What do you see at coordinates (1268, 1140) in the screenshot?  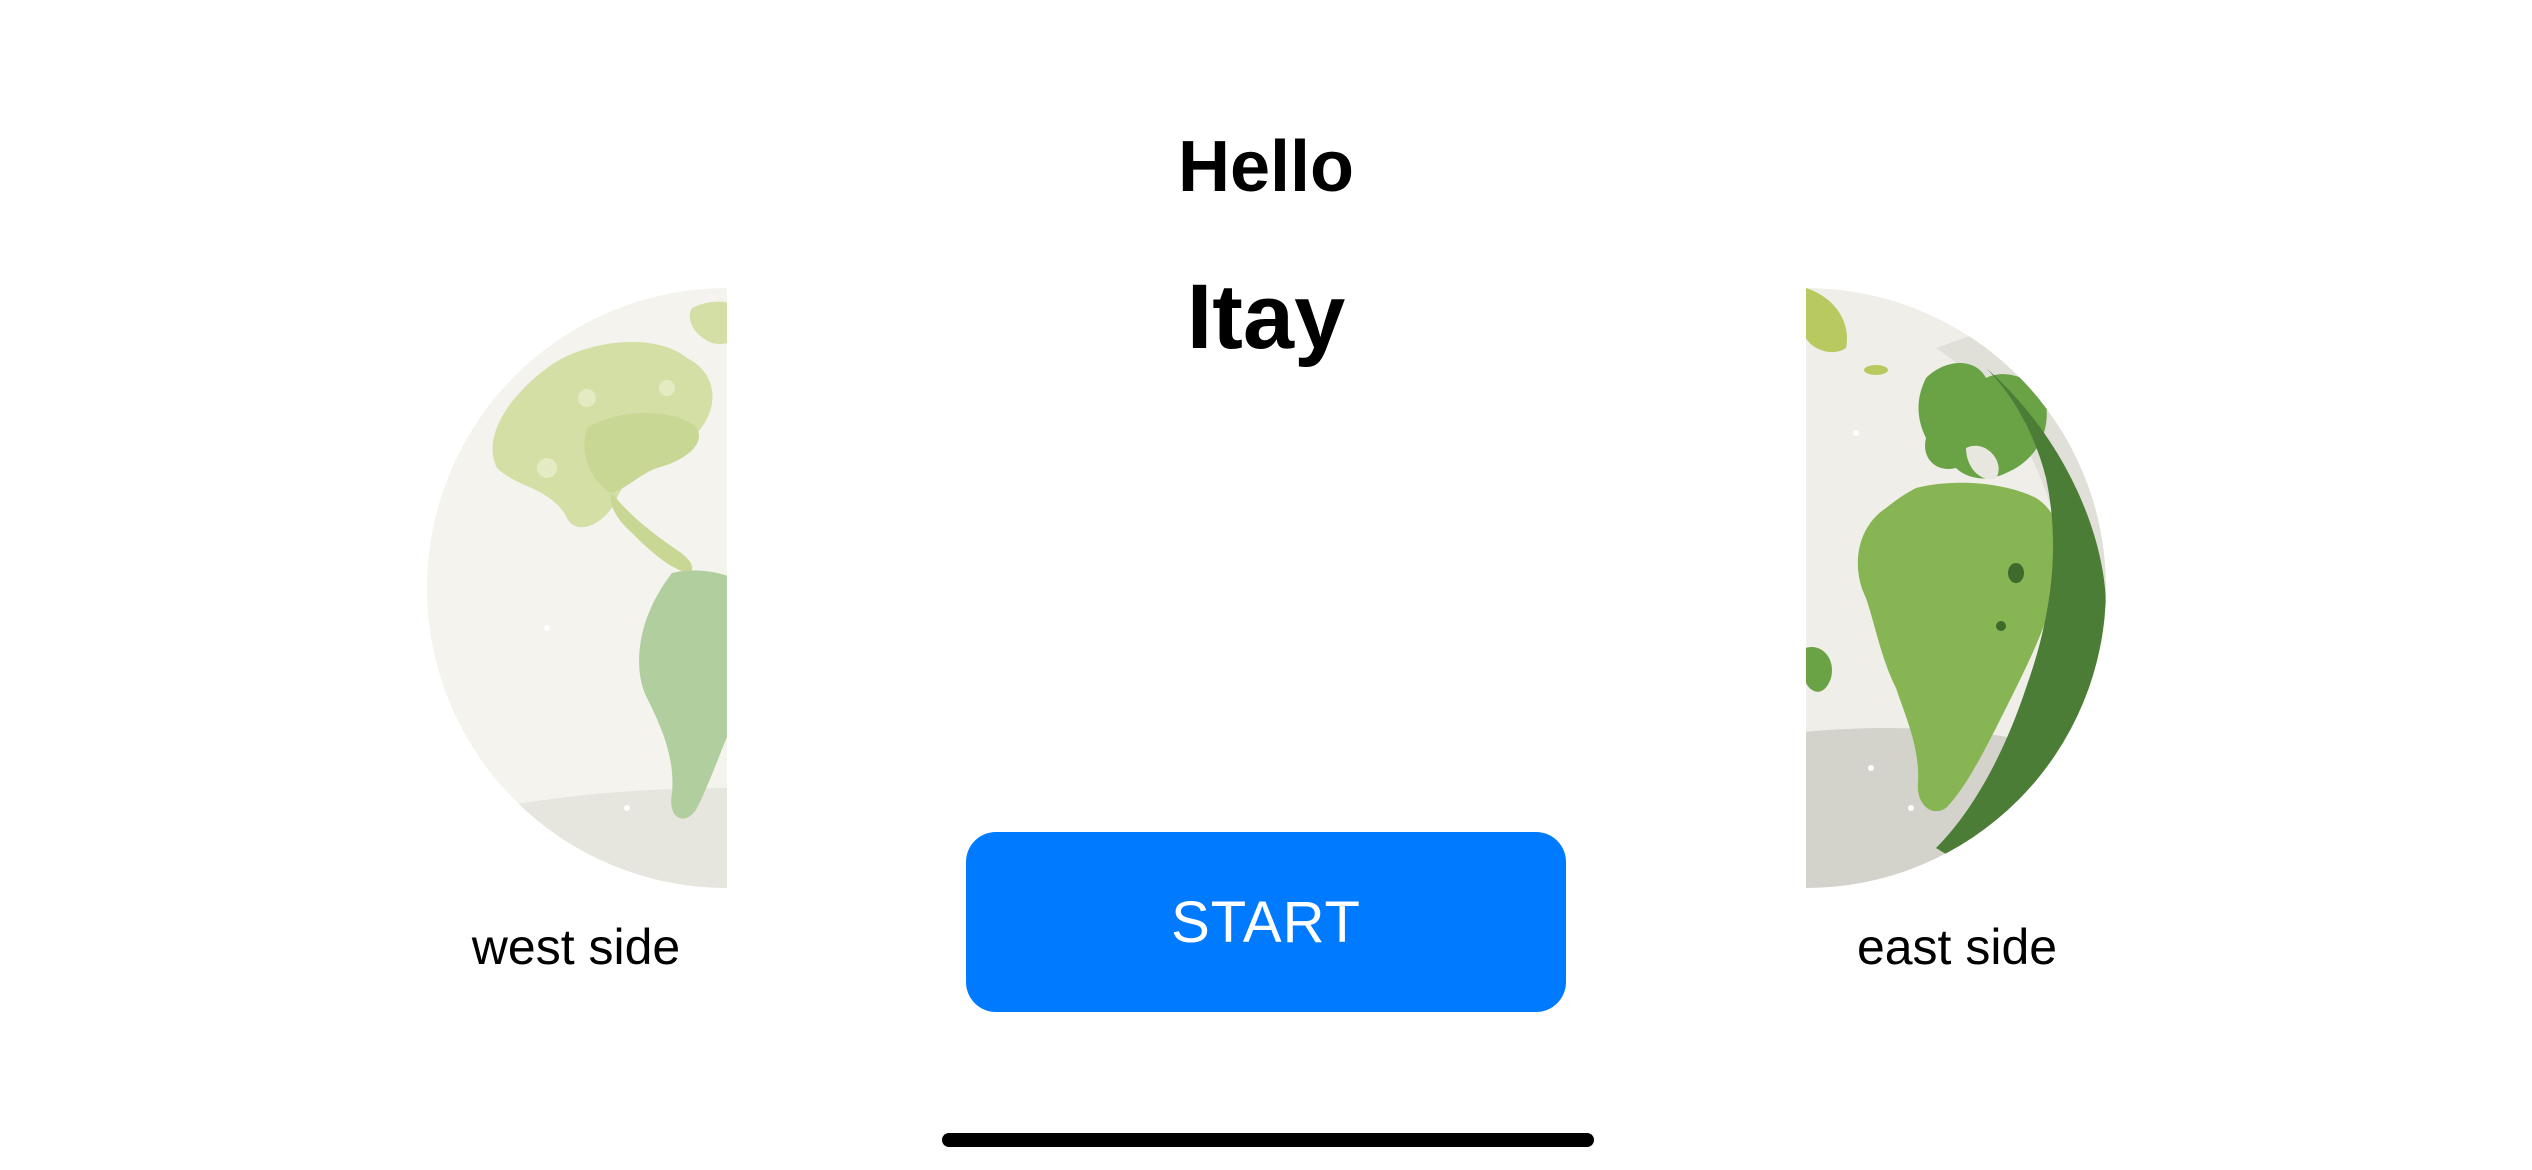 I see `home-indicator` at bounding box center [1268, 1140].